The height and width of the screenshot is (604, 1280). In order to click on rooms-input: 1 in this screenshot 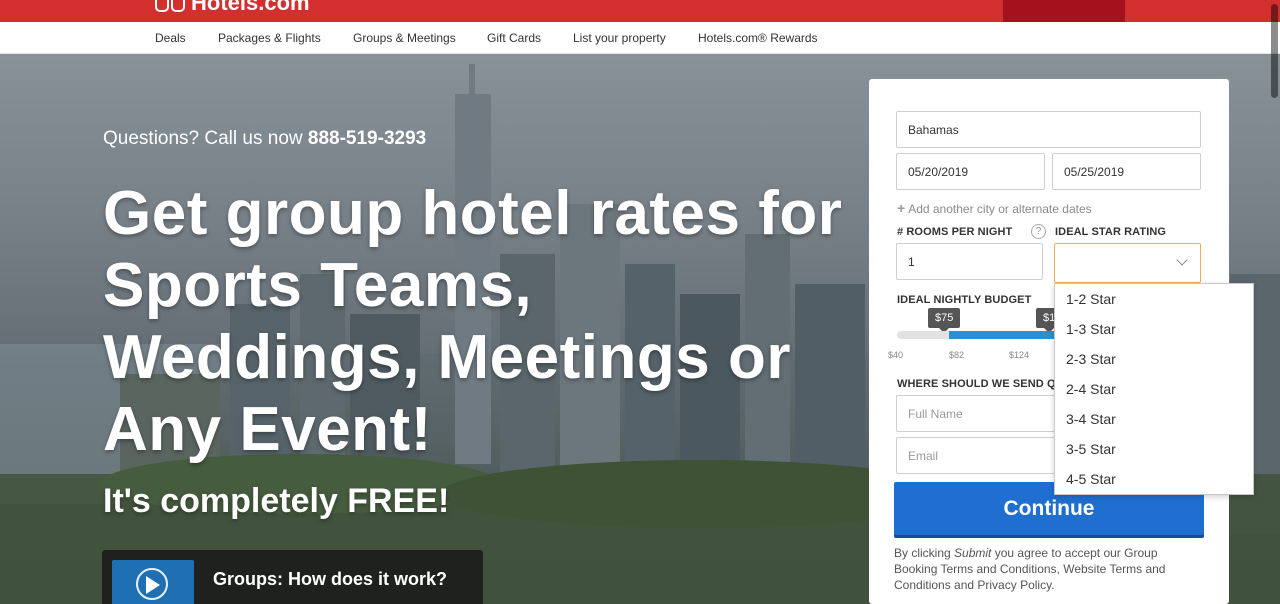, I will do `click(969, 261)`.